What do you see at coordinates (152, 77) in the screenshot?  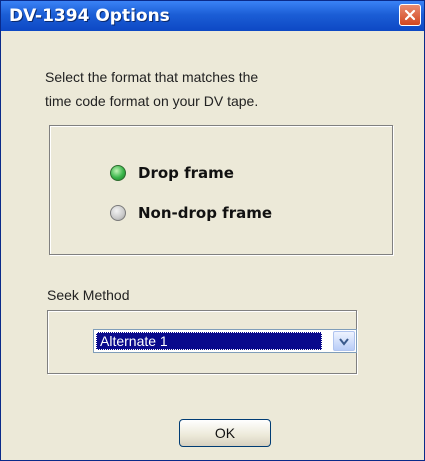 I see `instructions-line-1: Select the format that matches the` at bounding box center [152, 77].